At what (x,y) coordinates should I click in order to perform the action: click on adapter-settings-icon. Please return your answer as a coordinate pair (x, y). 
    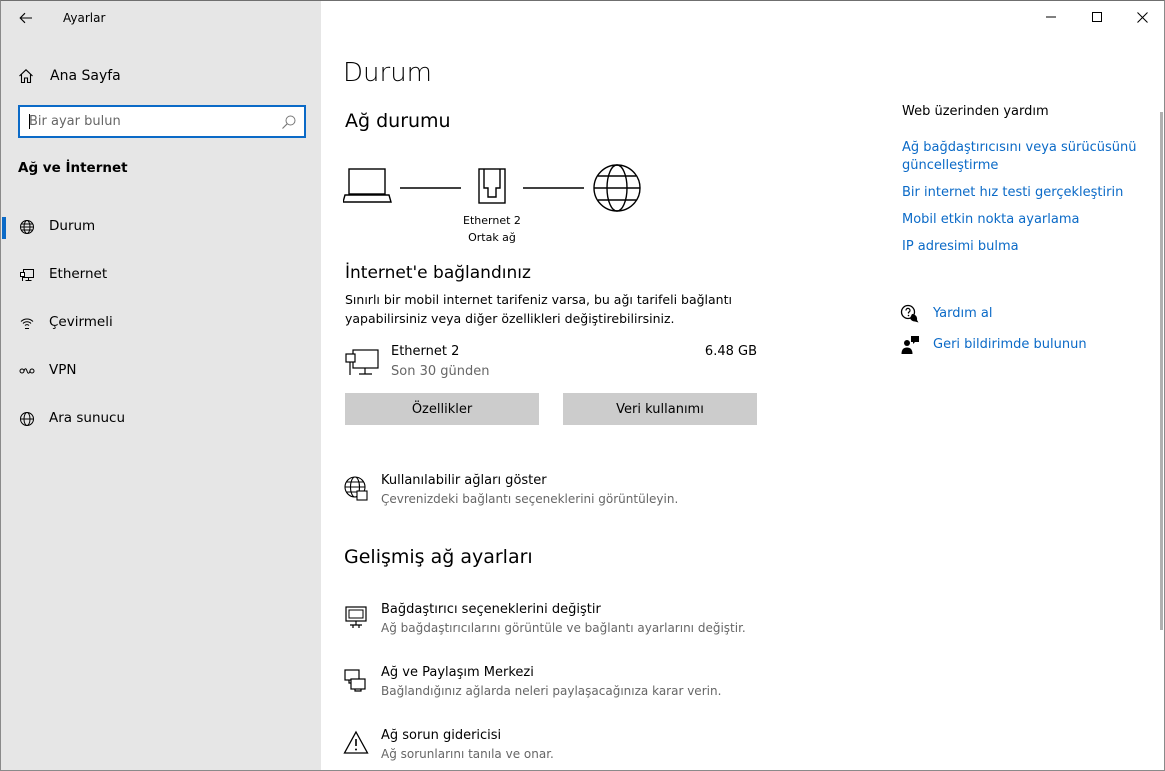
    Looking at the image, I should click on (356, 617).